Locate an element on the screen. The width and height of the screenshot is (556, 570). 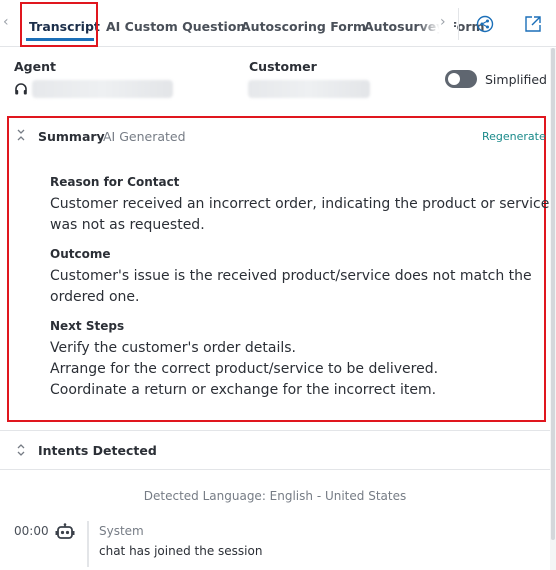
message-bar is located at coordinates (88, 544).